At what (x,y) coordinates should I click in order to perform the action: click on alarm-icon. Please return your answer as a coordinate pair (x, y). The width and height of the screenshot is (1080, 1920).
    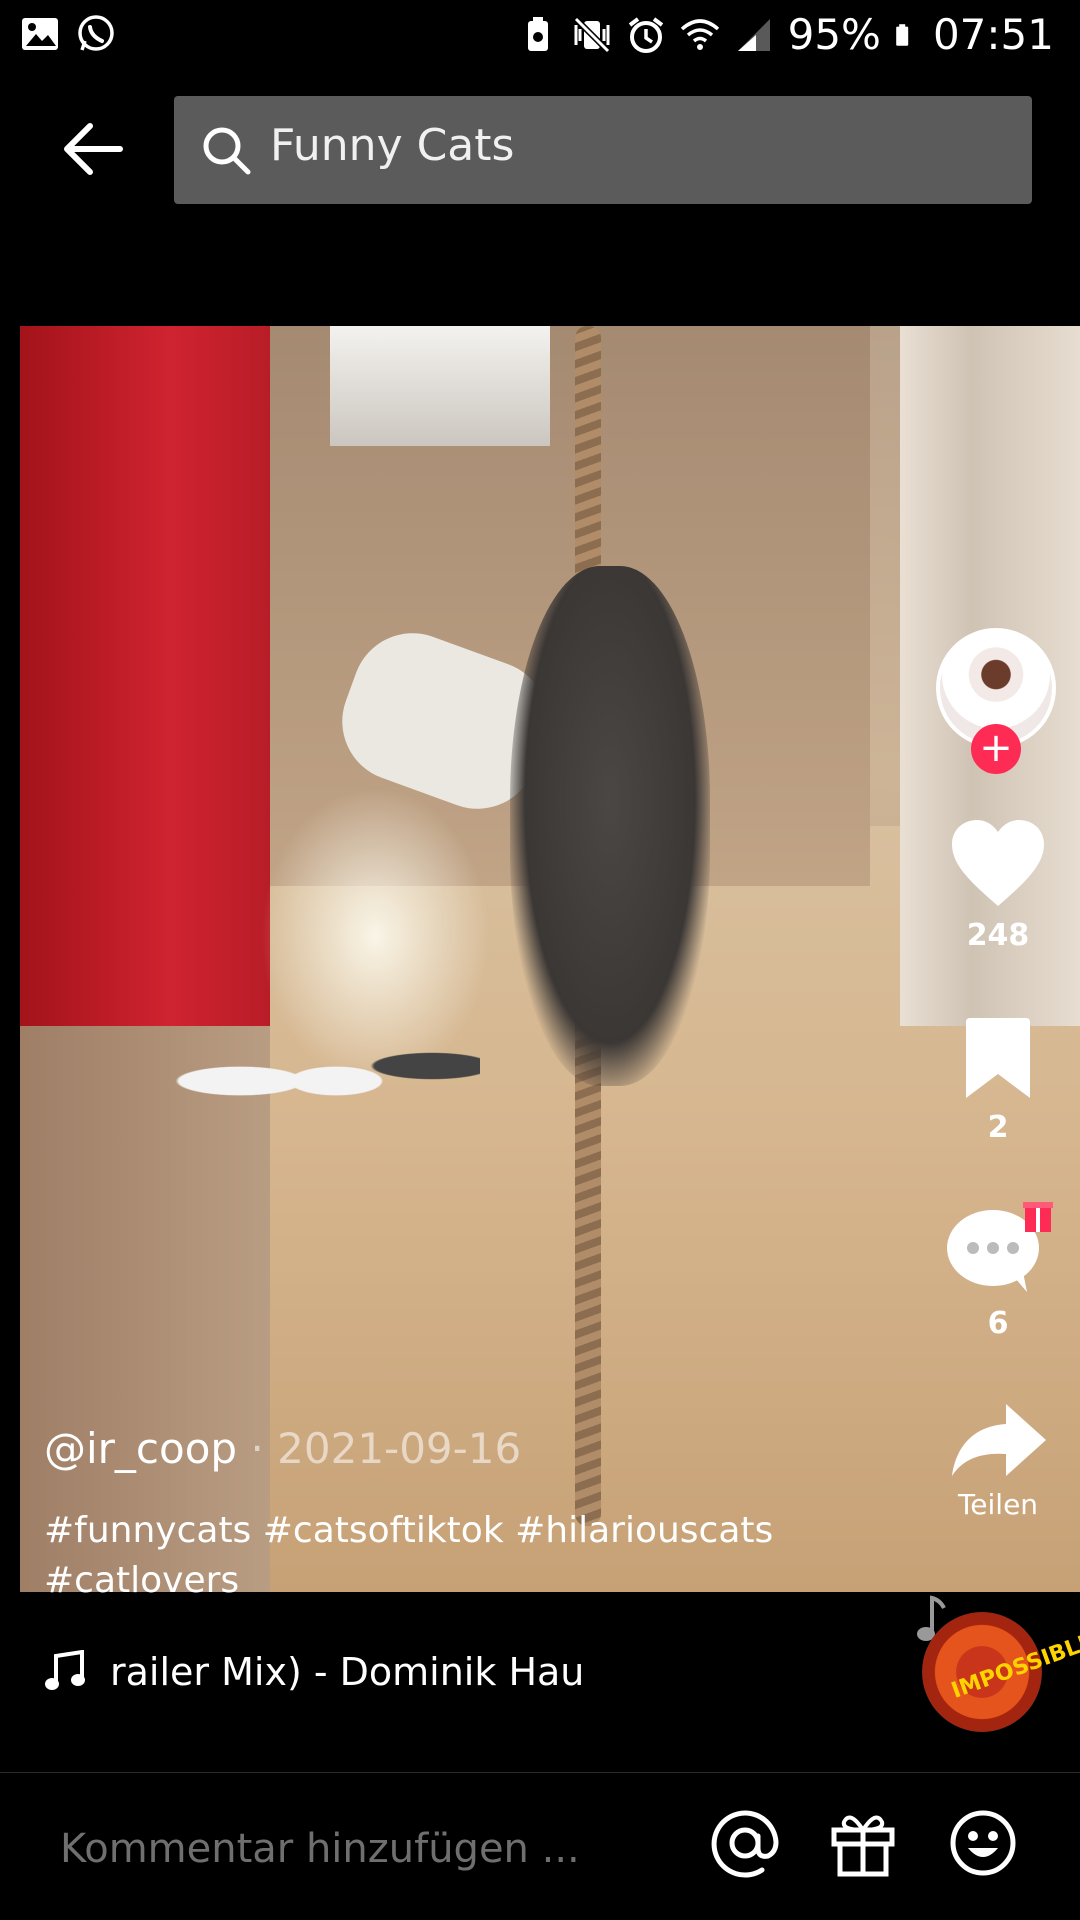
    Looking at the image, I should click on (645, 34).